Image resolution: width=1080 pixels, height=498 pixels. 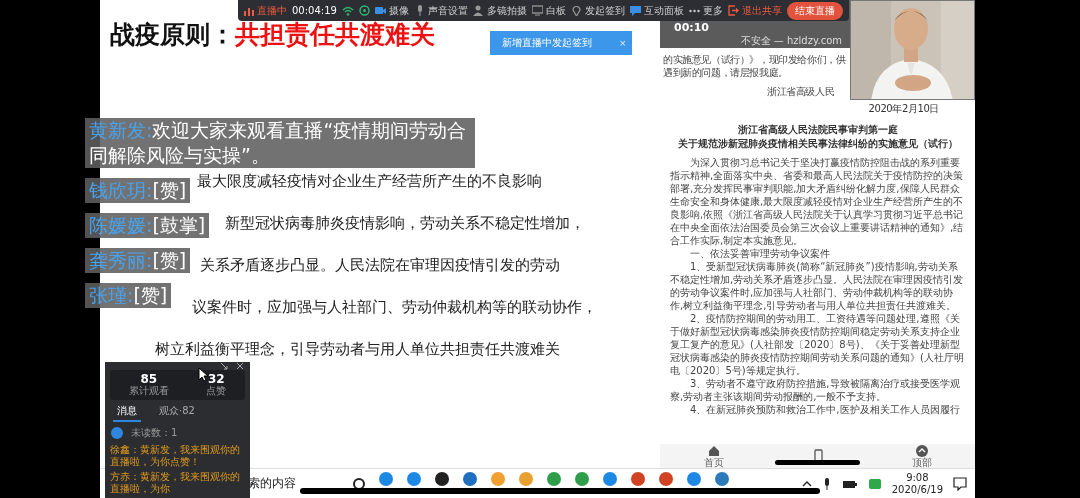 I want to click on avatar-icon, so click(x=117, y=433).